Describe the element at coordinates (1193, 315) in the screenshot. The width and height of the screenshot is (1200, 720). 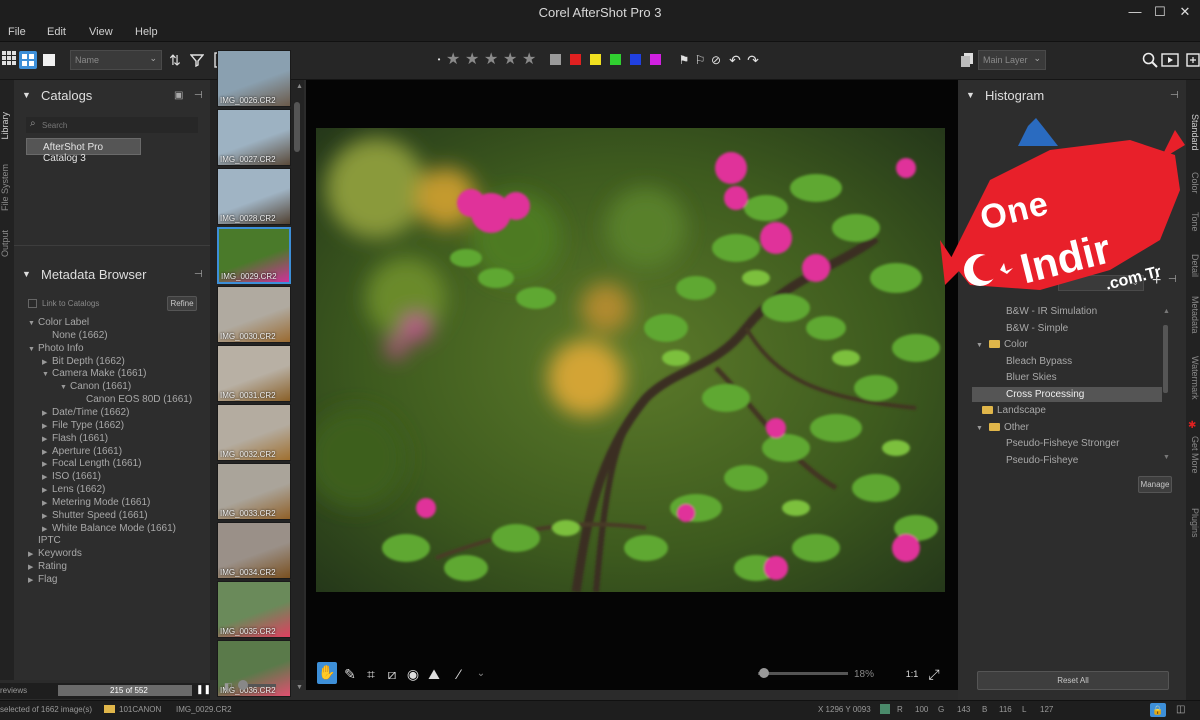
I see `tab-metadata: Metadata` at that location.